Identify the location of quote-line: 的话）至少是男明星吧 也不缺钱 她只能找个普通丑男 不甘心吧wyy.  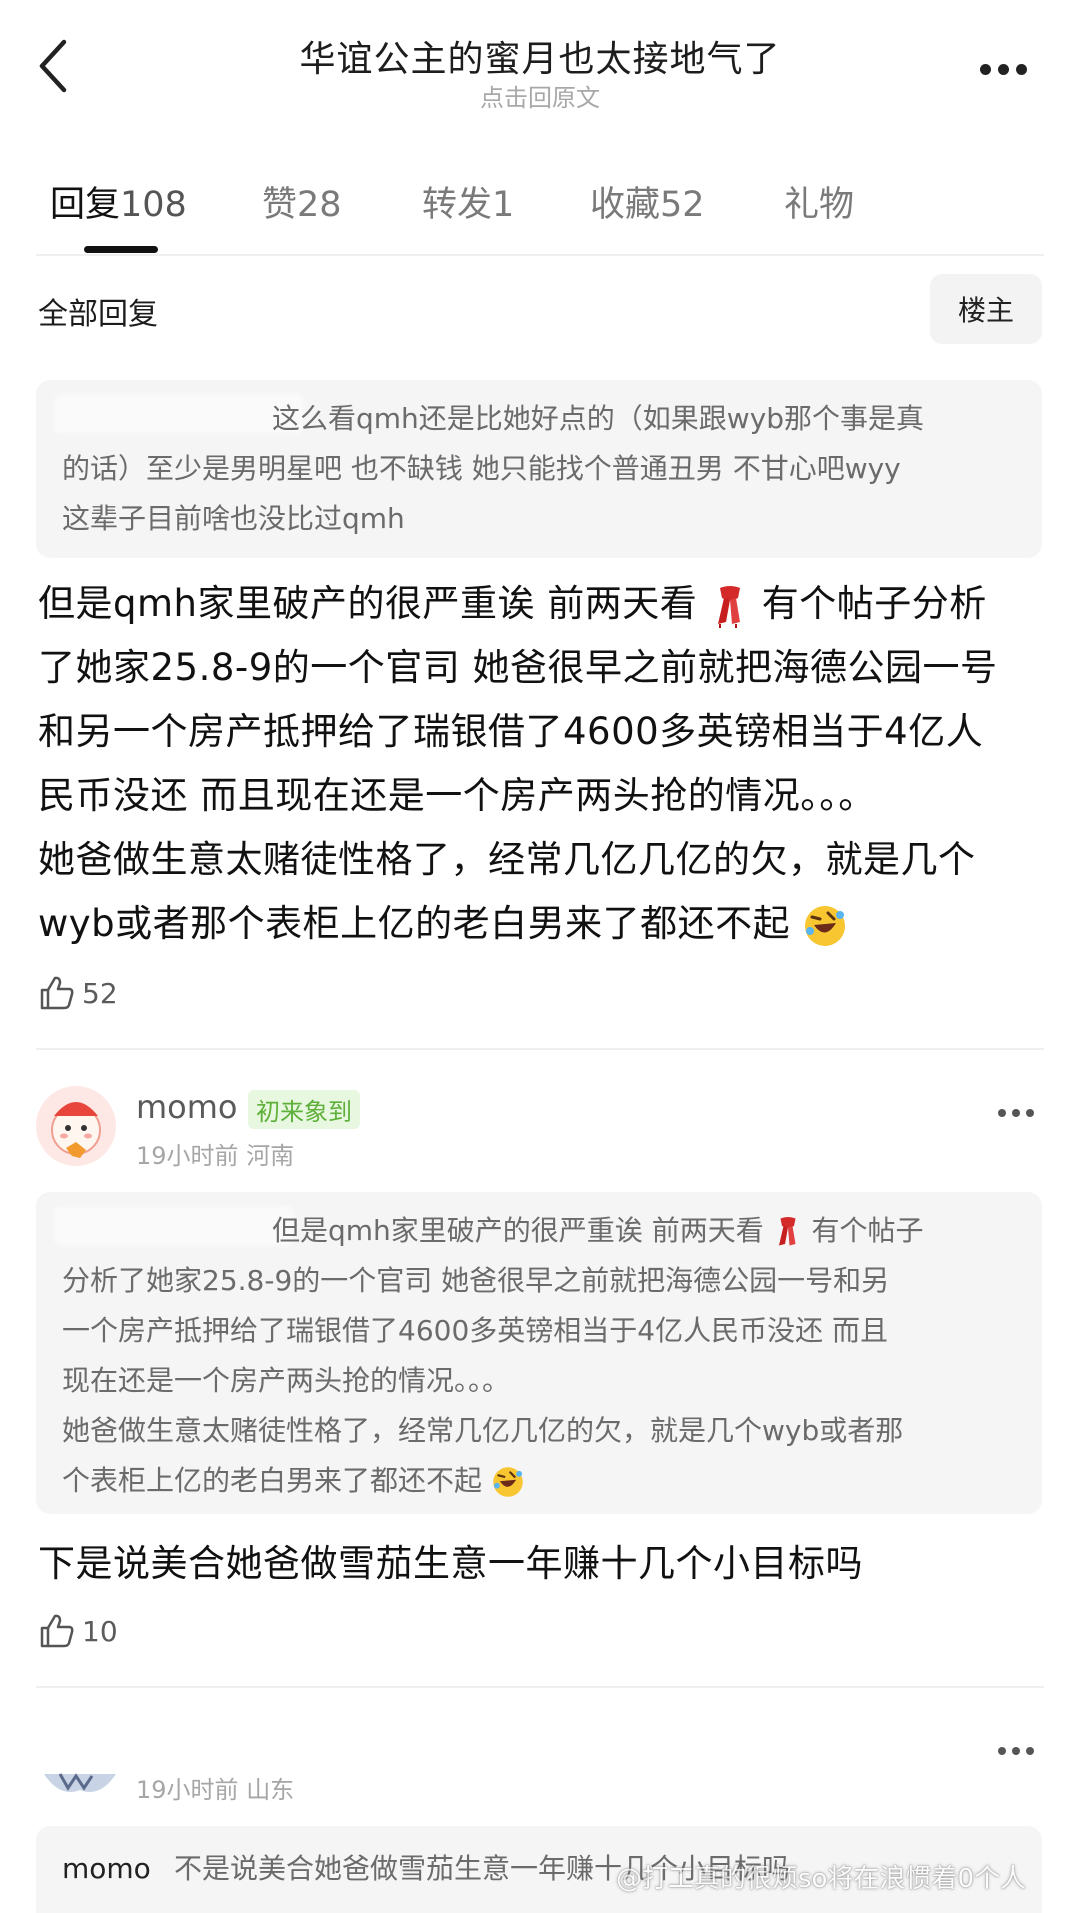
(481, 468).